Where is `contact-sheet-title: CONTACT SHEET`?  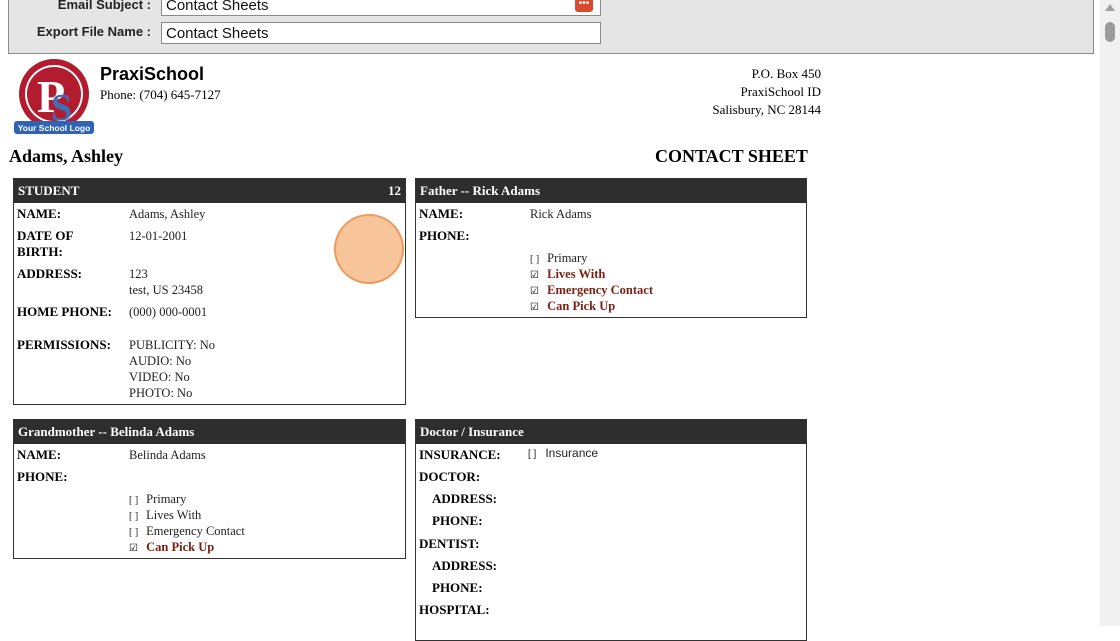 contact-sheet-title: CONTACT SHEET is located at coordinates (731, 156).